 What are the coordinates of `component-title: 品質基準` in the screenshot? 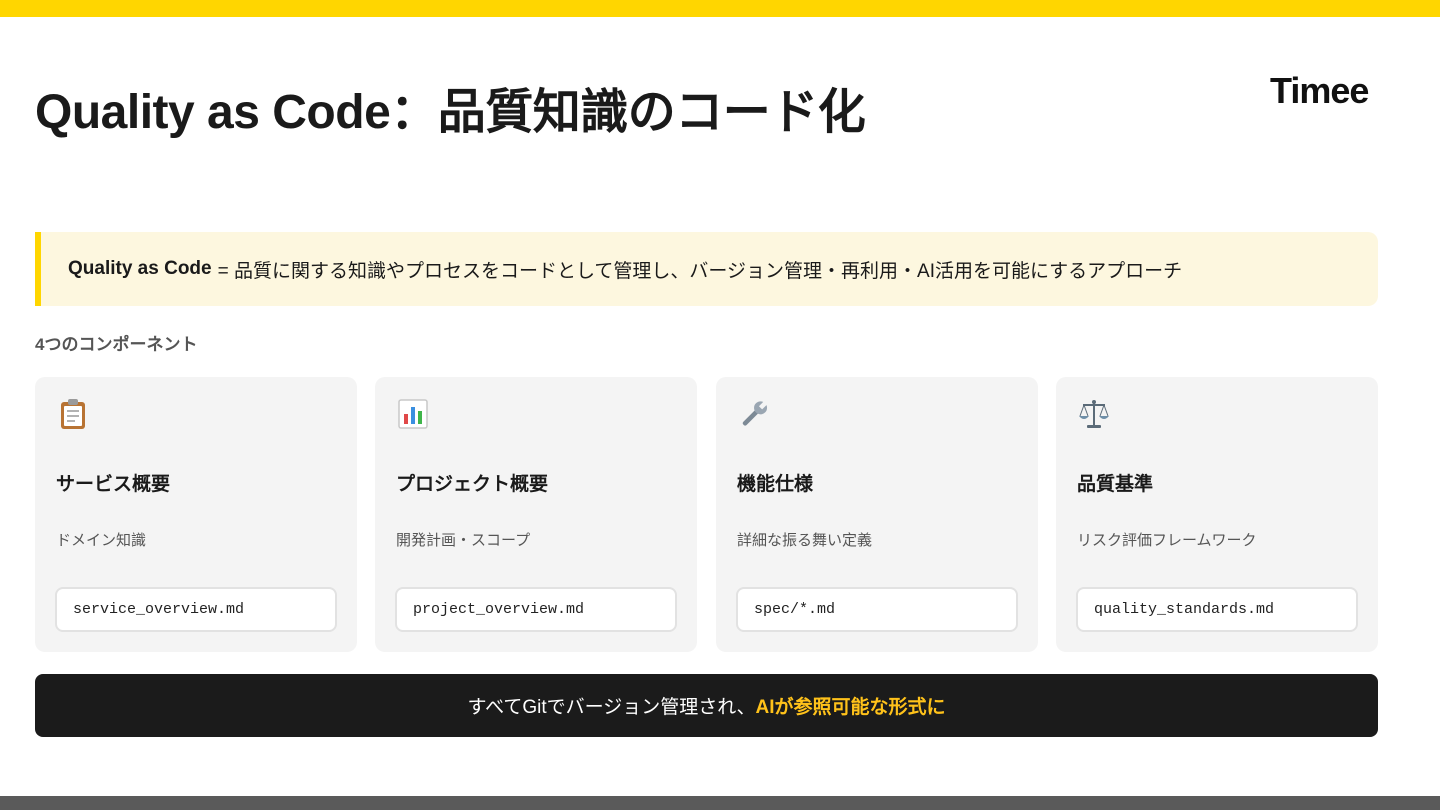 It's located at (1115, 484).